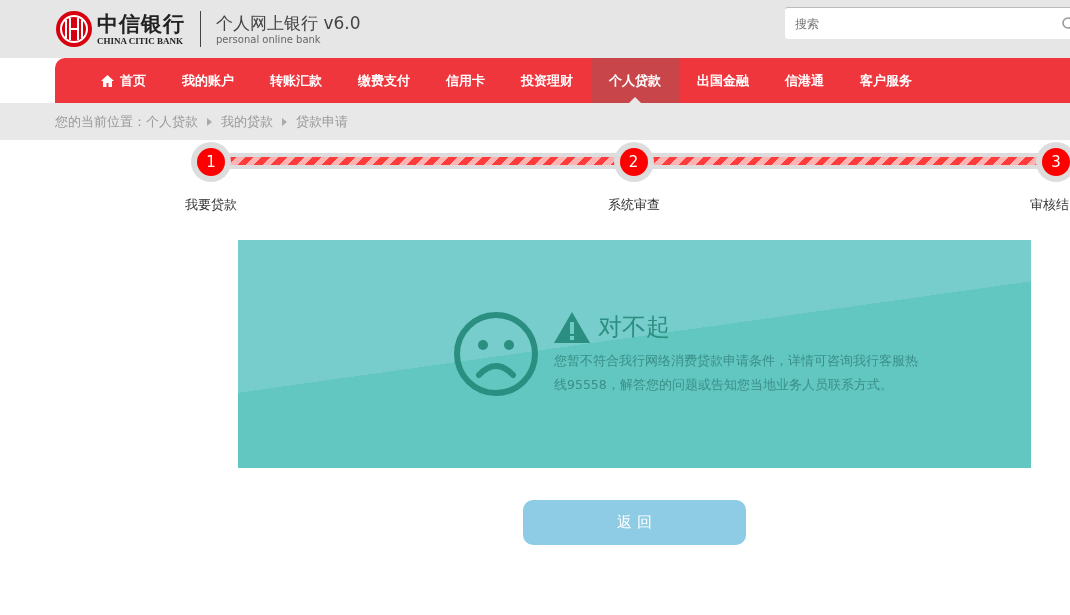 This screenshot has width=1070, height=615. I want to click on nav-tab: 信港通, so click(804, 80).